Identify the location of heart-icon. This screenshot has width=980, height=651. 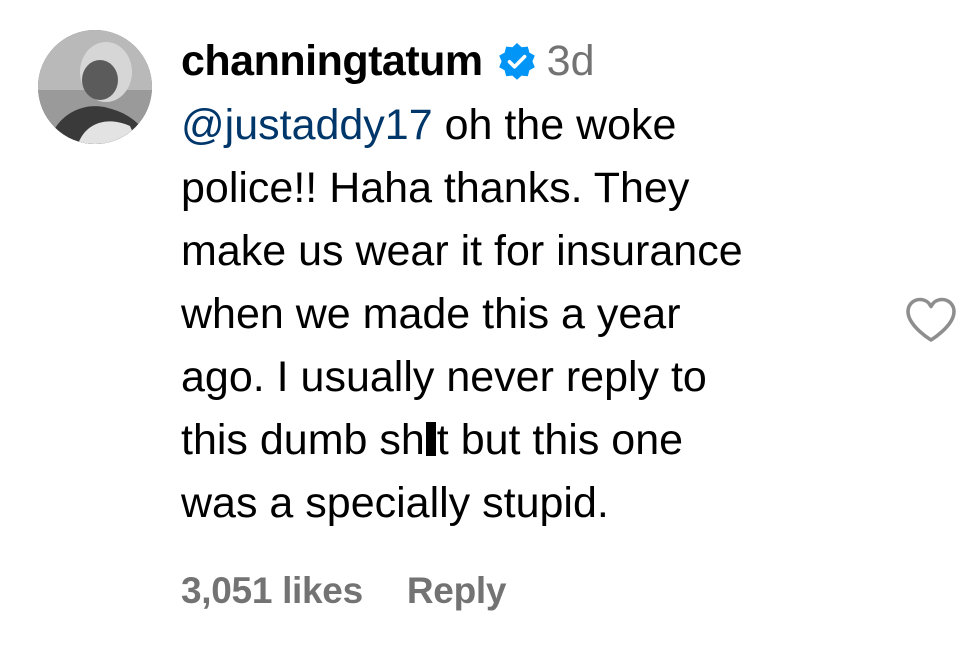
(931, 320).